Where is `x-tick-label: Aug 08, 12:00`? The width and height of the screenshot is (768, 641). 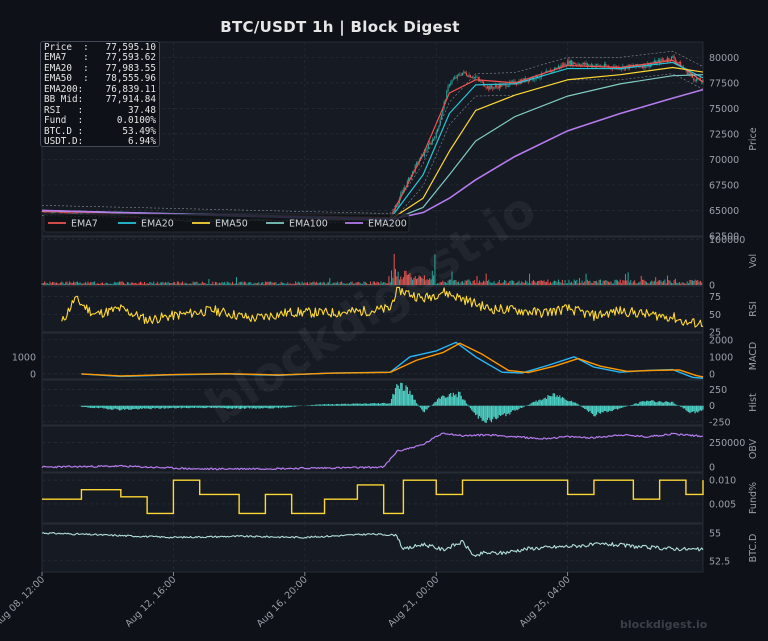 x-tick-label: Aug 08, 12:00 is located at coordinates (23, 601).